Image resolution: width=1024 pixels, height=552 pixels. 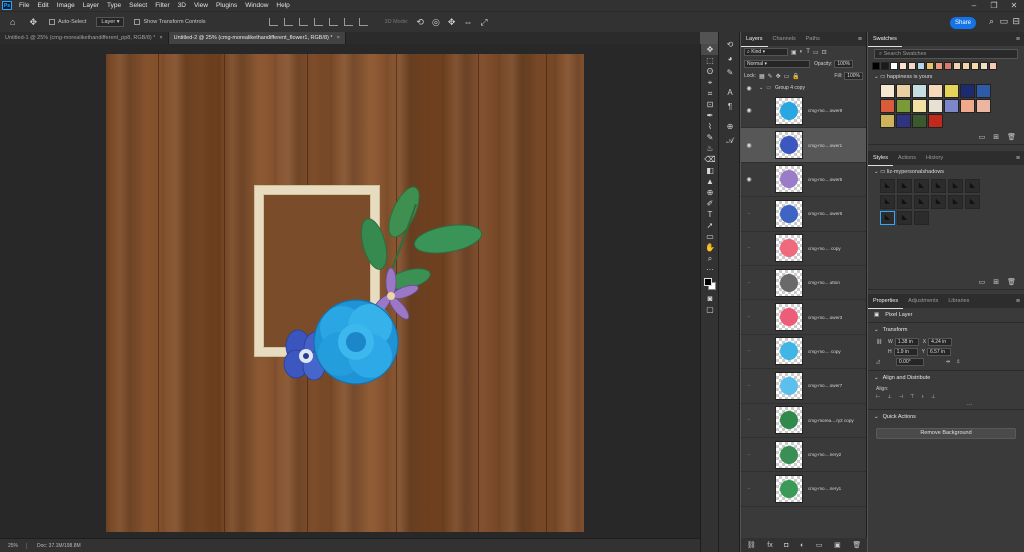 I want to click on transform-section-header: ⌄ Transform, so click(x=946, y=330).